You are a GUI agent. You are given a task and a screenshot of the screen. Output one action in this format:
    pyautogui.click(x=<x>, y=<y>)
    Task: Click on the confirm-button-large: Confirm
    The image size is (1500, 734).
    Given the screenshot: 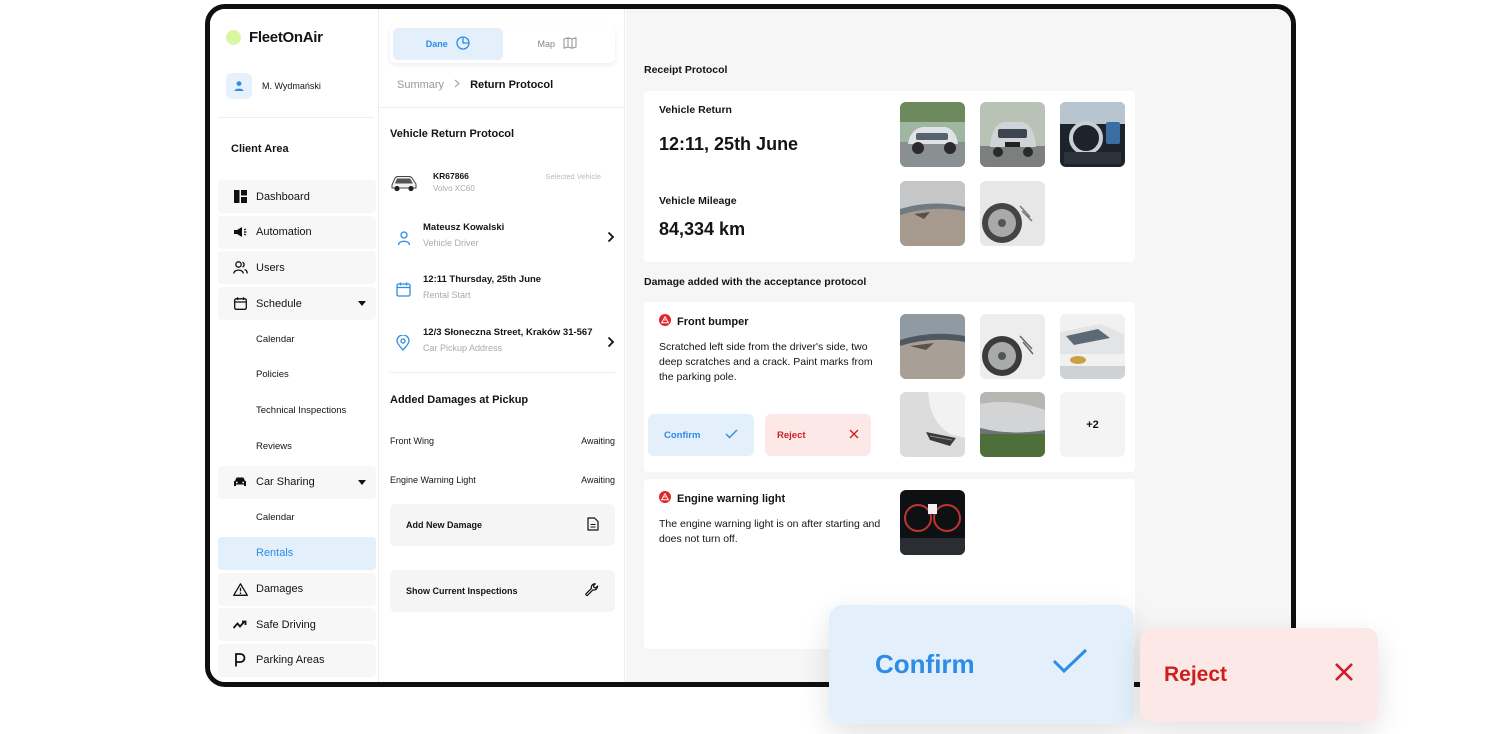 What is the action you would take?
    pyautogui.click(x=981, y=664)
    